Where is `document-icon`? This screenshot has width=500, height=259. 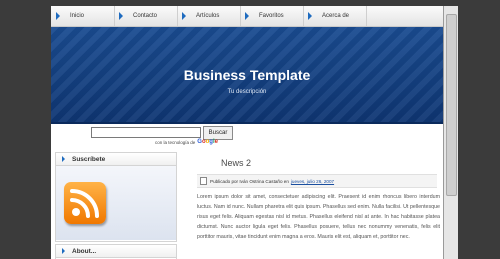
document-icon is located at coordinates (203, 181).